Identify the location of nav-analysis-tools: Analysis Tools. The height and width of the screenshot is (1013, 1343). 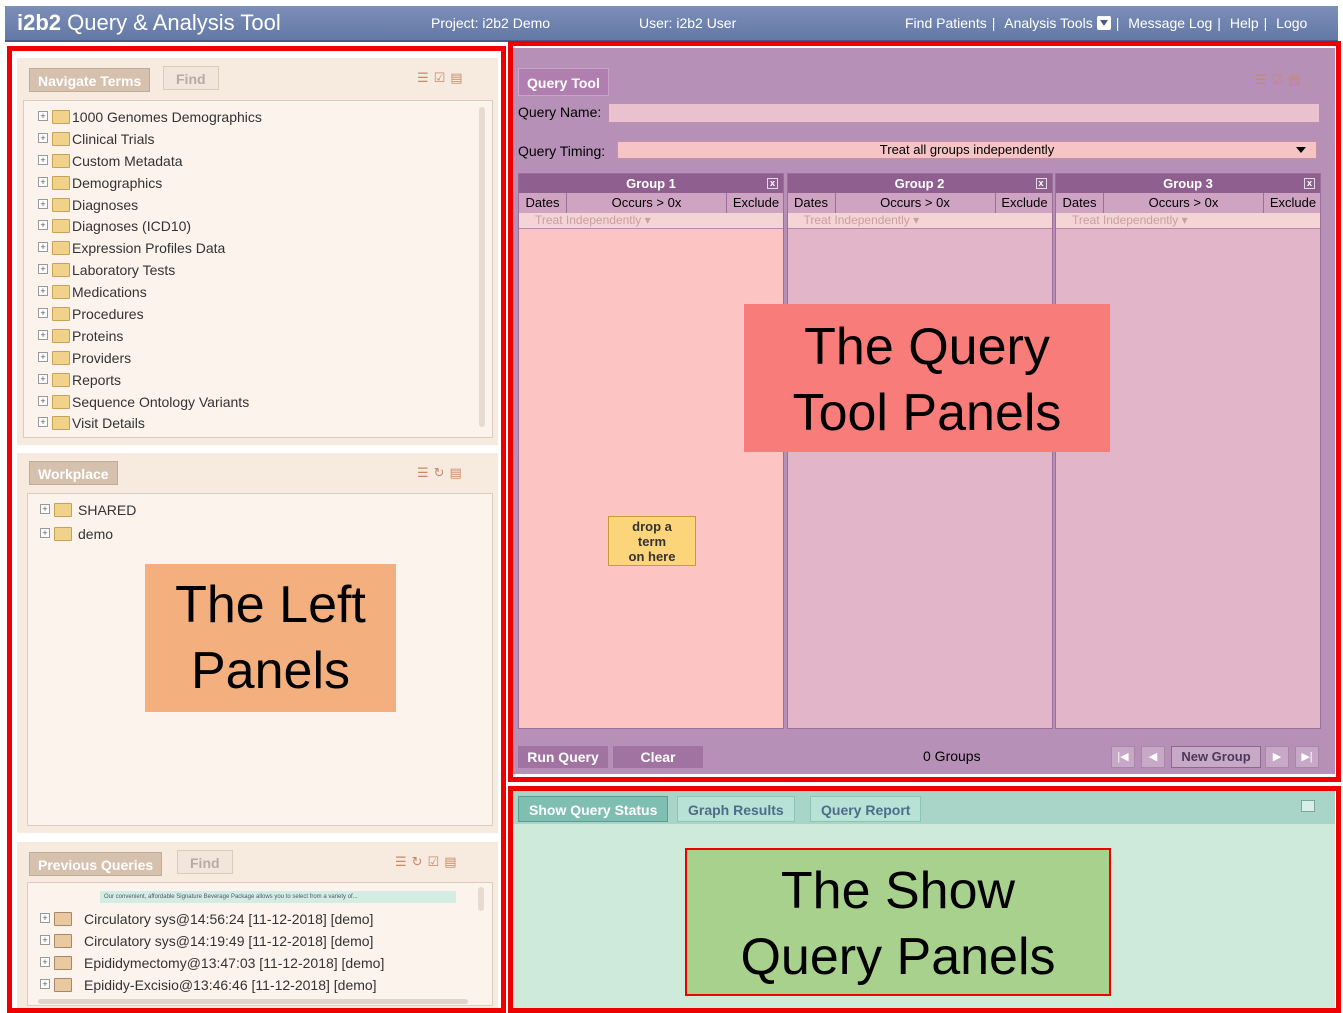
(1057, 23).